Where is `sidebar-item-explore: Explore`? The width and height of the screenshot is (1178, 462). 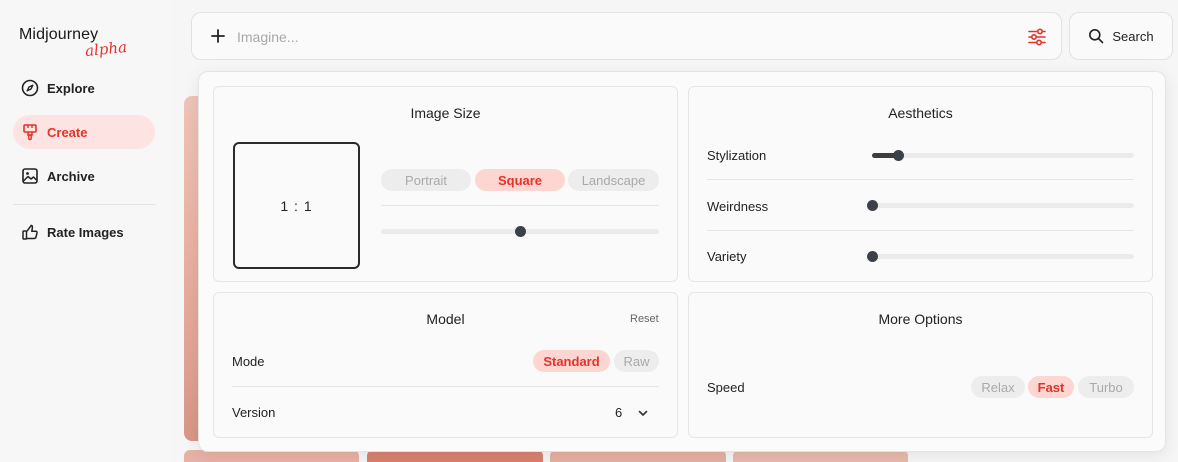 sidebar-item-explore: Explore is located at coordinates (84, 88).